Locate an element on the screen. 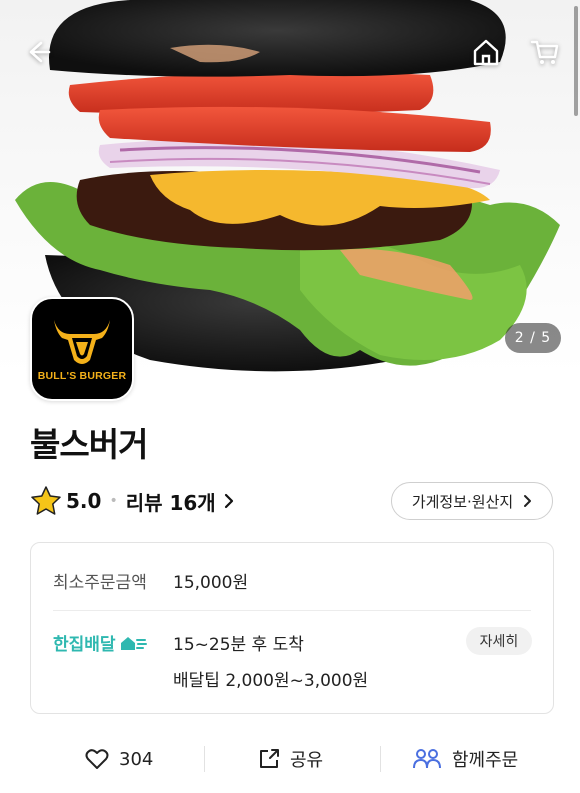 The image size is (580, 793). cart-icon is located at coordinates (544, 52).